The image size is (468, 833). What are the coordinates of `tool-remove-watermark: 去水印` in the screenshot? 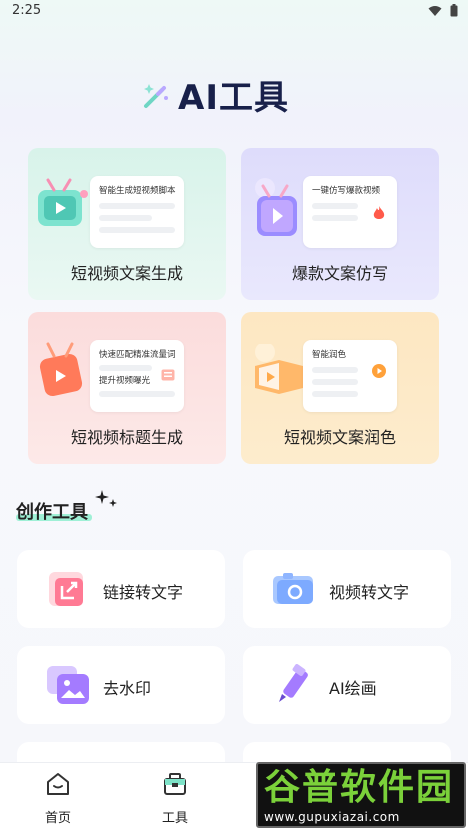 It's located at (121, 685).